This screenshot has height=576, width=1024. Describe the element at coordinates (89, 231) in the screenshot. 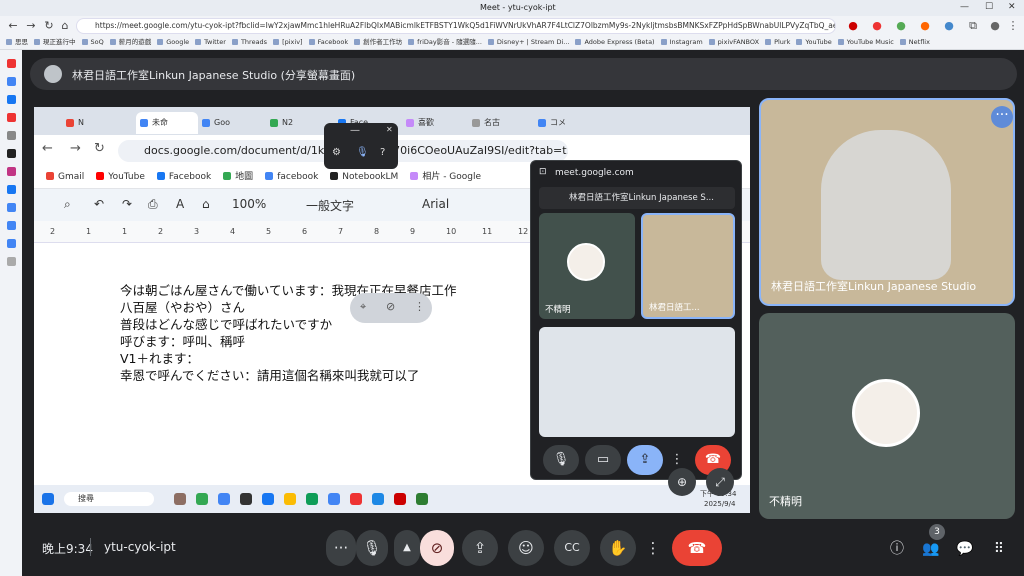

I see `ruler-mark: 1` at that location.